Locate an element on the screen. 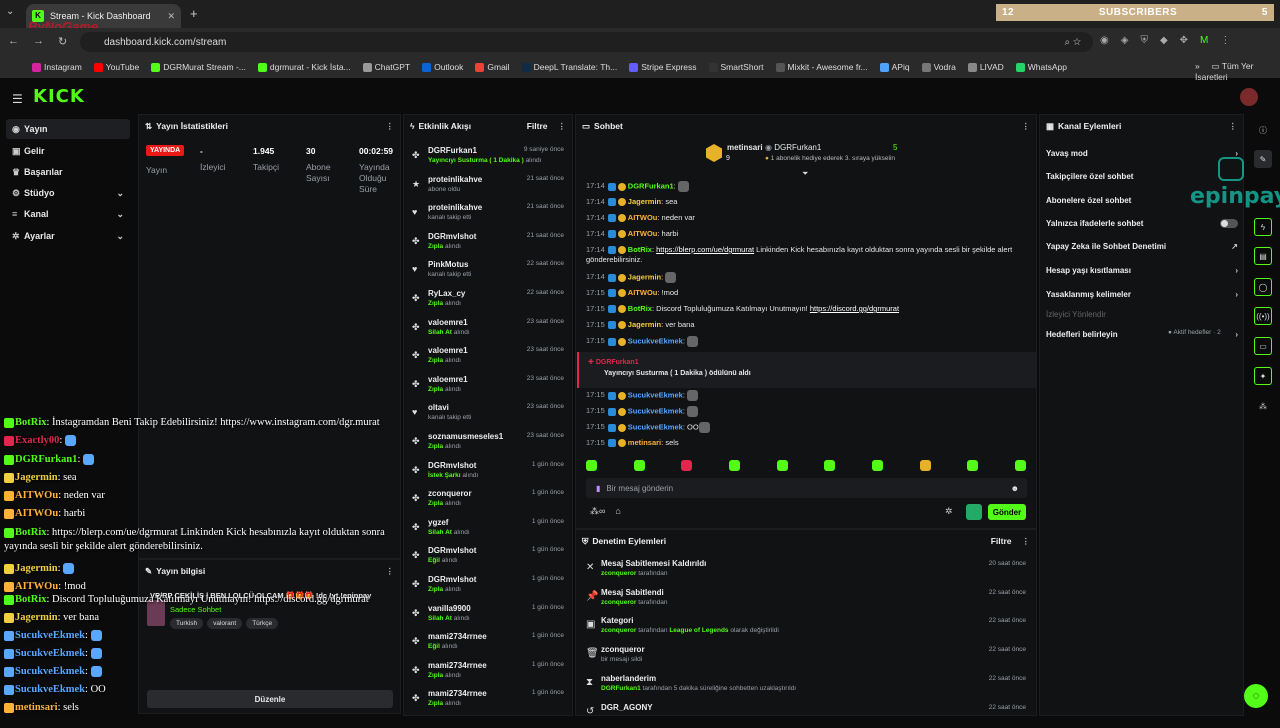  message-link: https://blerp.com/ue/dgrmurat is located at coordinates (705, 249).